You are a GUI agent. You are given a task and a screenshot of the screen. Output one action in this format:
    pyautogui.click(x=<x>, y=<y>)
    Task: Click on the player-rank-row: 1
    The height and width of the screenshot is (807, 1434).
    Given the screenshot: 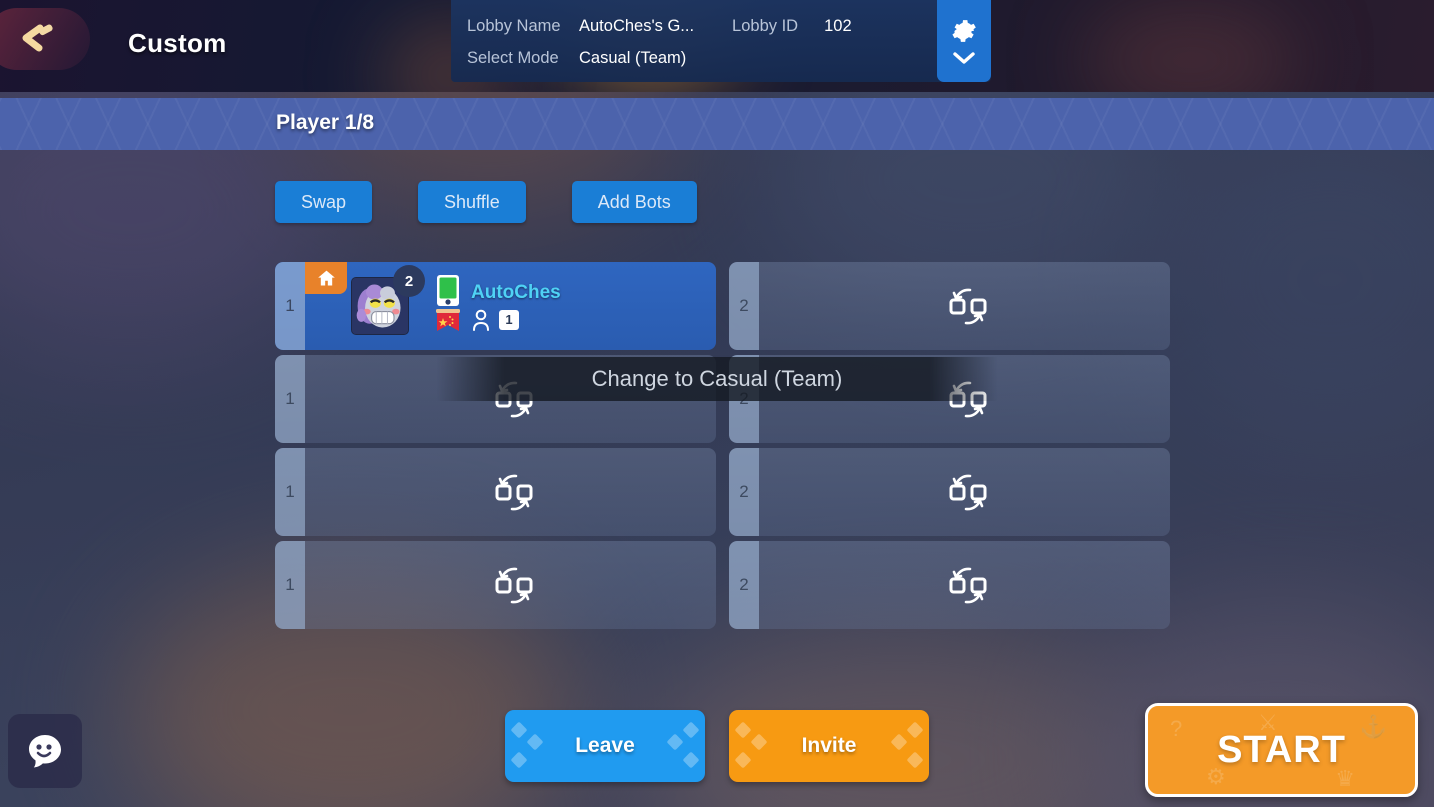 What is the action you would take?
    pyautogui.click(x=516, y=320)
    